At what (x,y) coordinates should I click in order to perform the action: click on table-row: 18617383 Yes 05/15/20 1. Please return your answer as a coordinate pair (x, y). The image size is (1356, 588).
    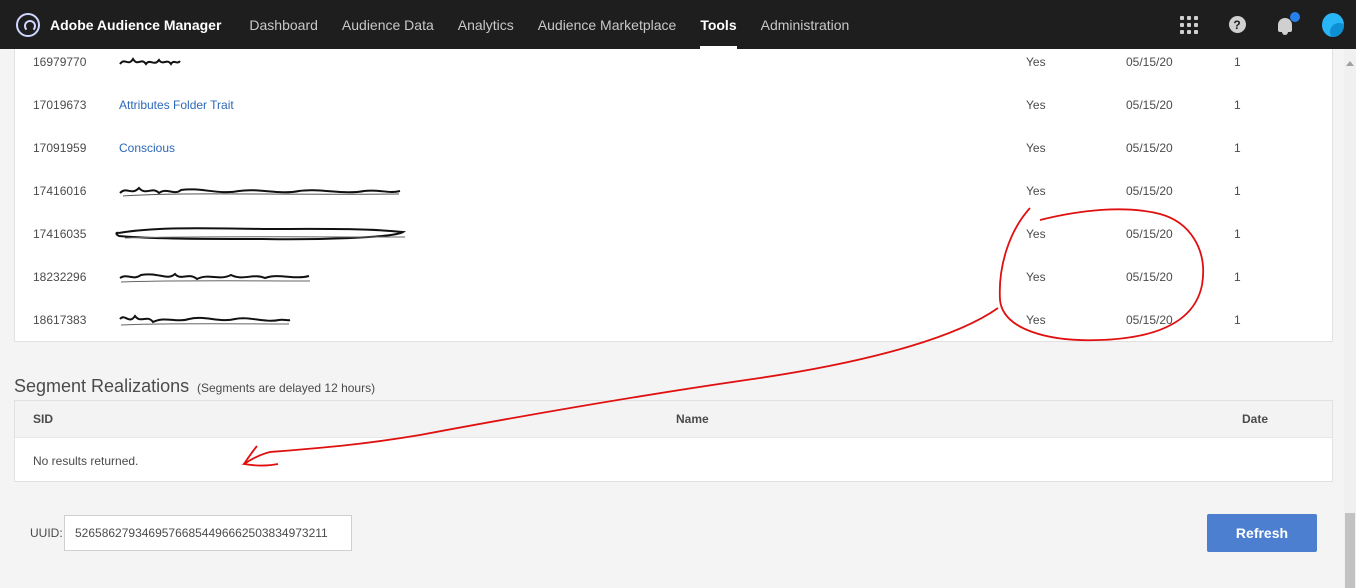
    Looking at the image, I should click on (673, 319).